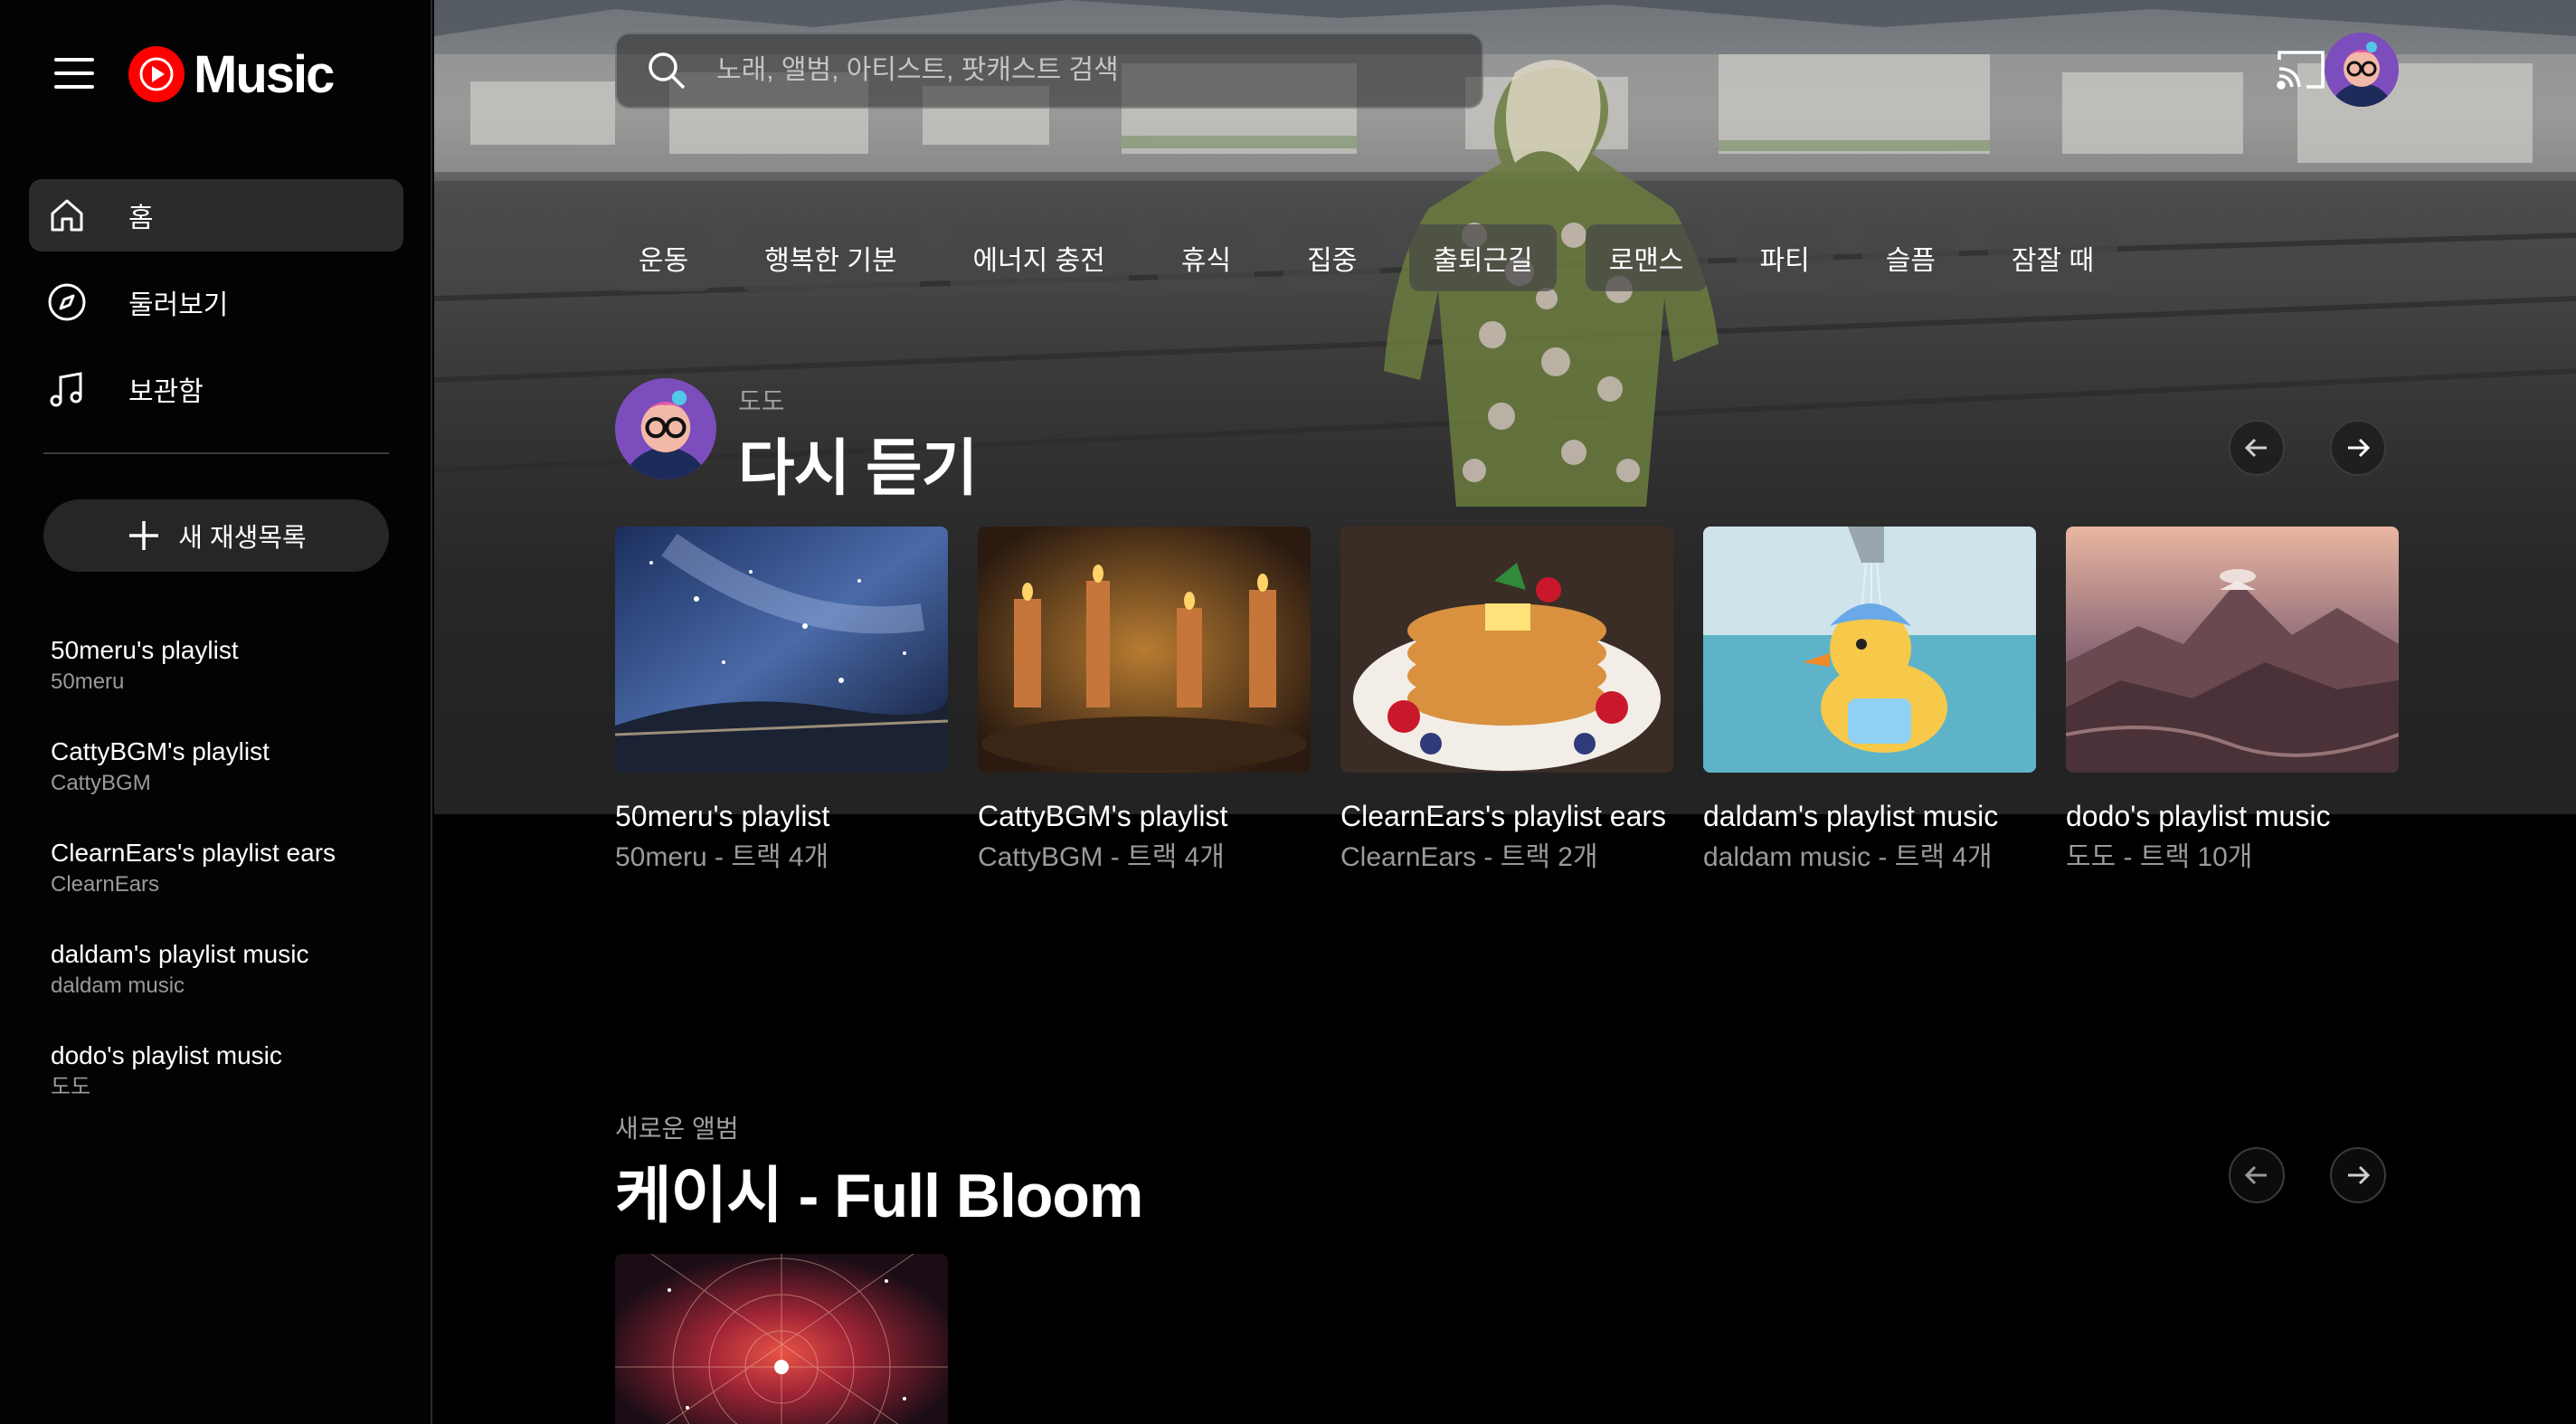  What do you see at coordinates (216, 453) in the screenshot?
I see `sidebar-divider` at bounding box center [216, 453].